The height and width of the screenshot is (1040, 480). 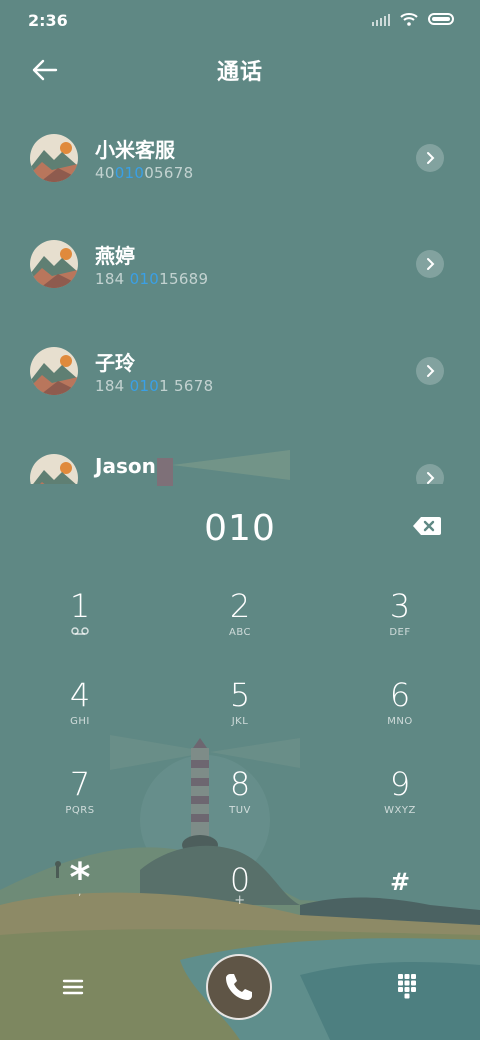 What do you see at coordinates (240, 784) in the screenshot?
I see `key-digit: 8` at bounding box center [240, 784].